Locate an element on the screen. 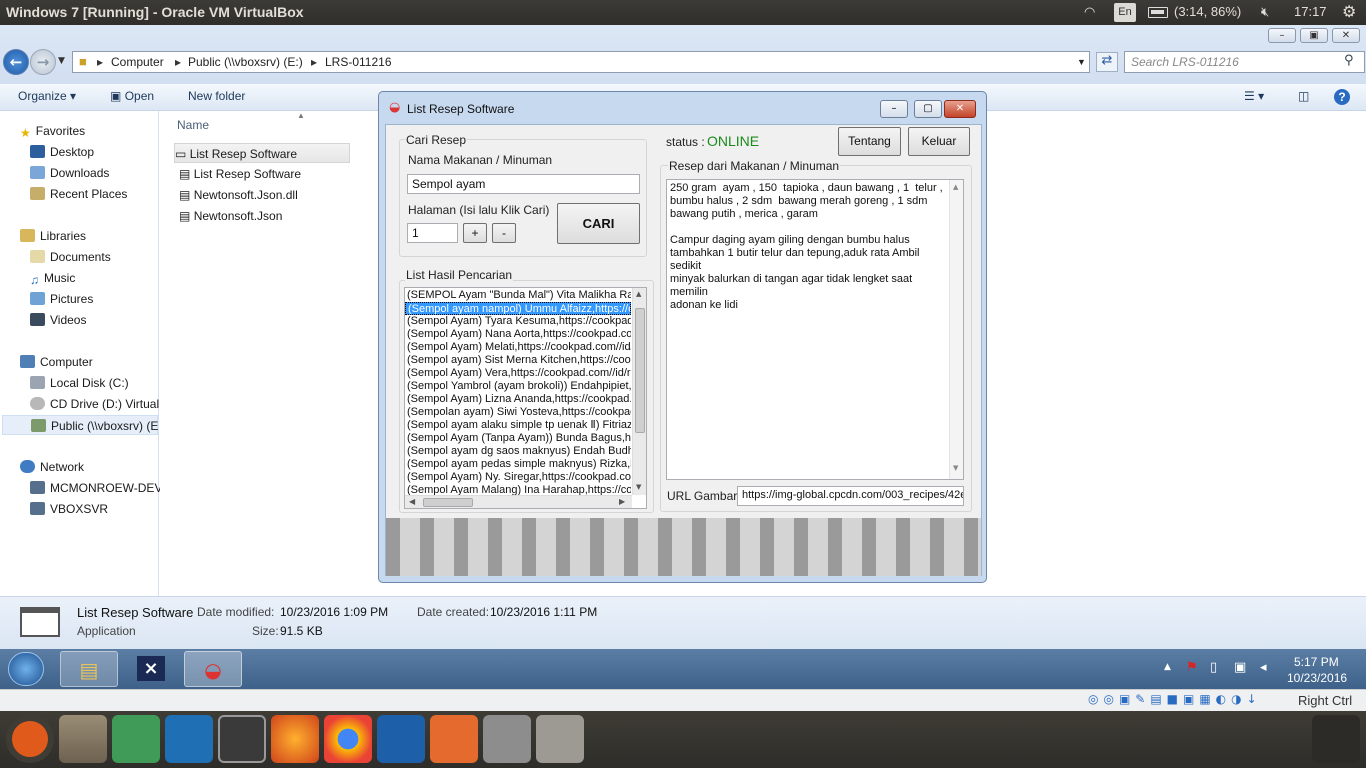 This screenshot has height=768, width=1366. file-item: ▤ List Resep Software is located at coordinates (240, 174).